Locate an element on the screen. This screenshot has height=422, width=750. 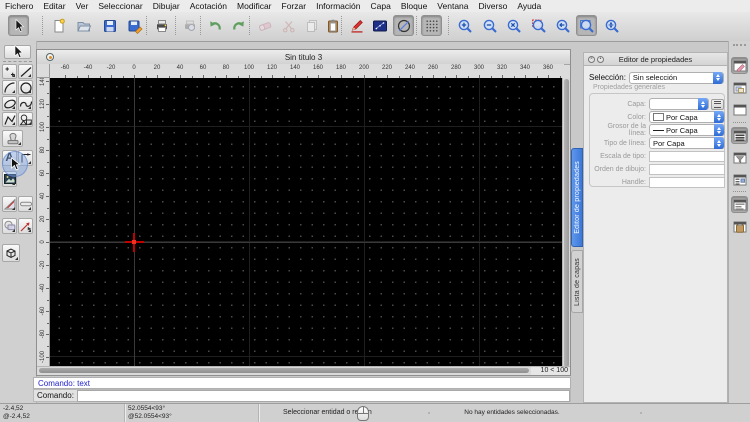
zoom-window-button is located at coordinates (538, 25).